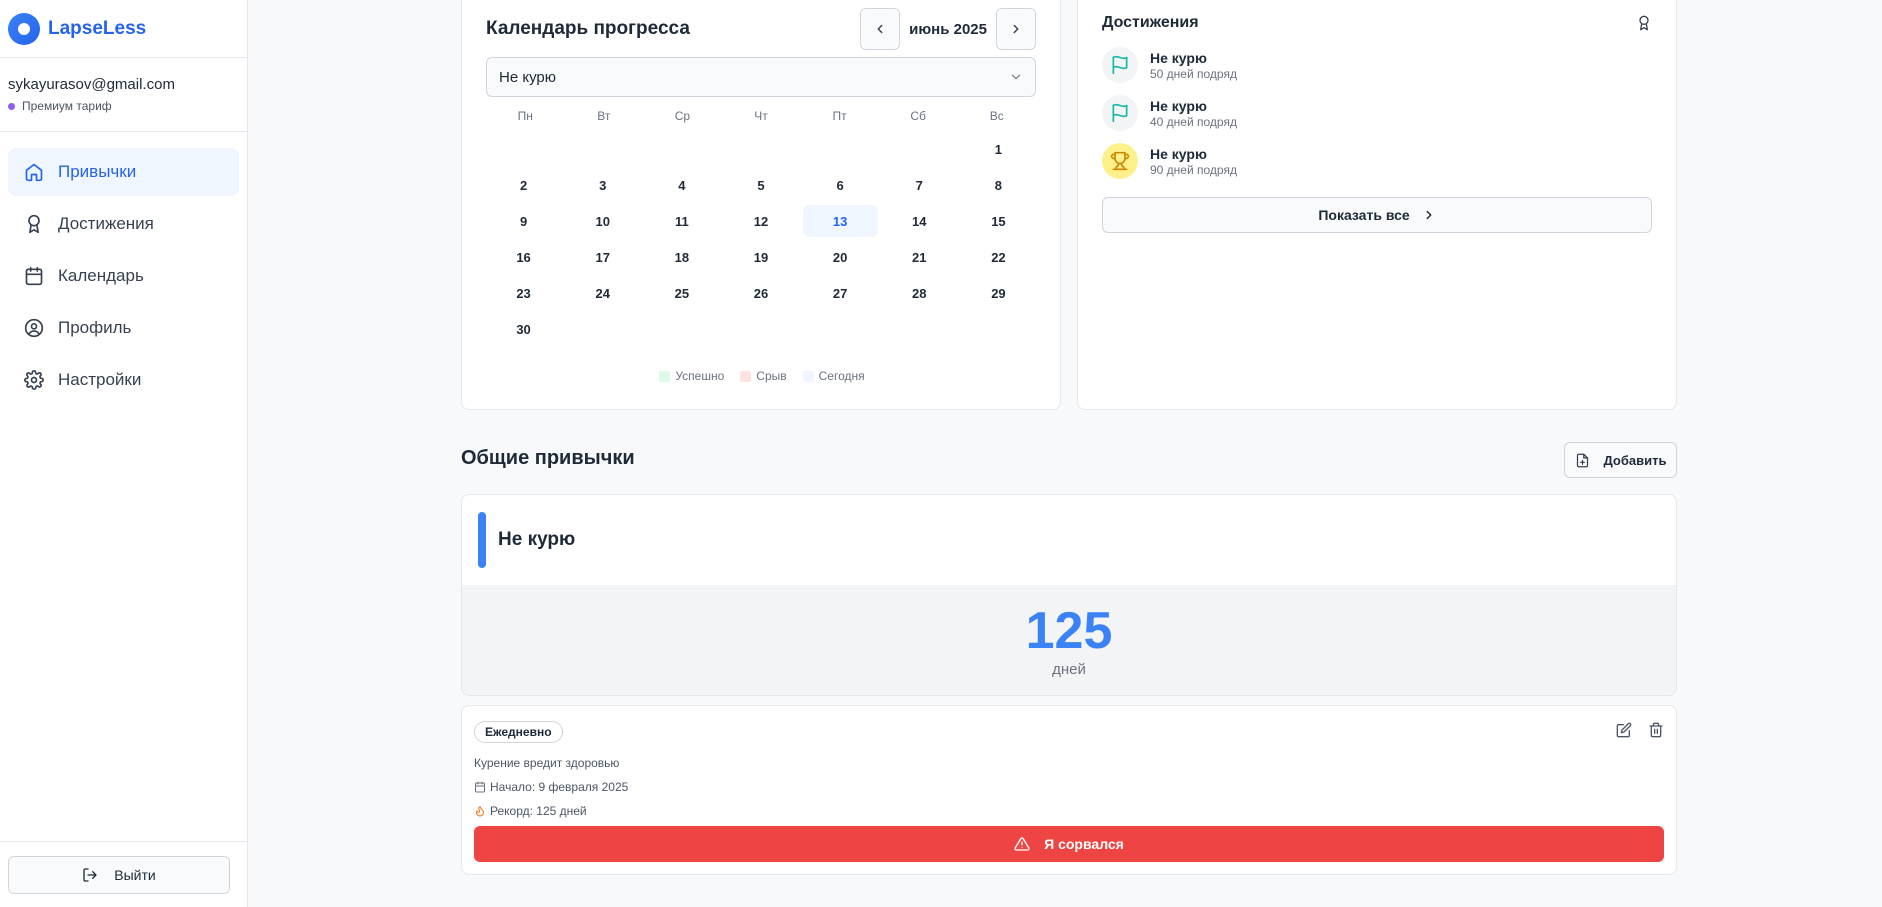  What do you see at coordinates (1069, 844) in the screenshot?
I see `relapse-button: Я сорвался` at bounding box center [1069, 844].